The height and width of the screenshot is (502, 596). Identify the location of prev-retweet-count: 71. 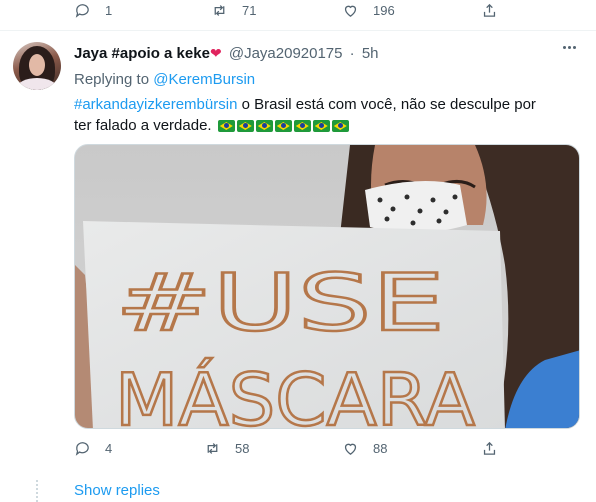
(249, 10).